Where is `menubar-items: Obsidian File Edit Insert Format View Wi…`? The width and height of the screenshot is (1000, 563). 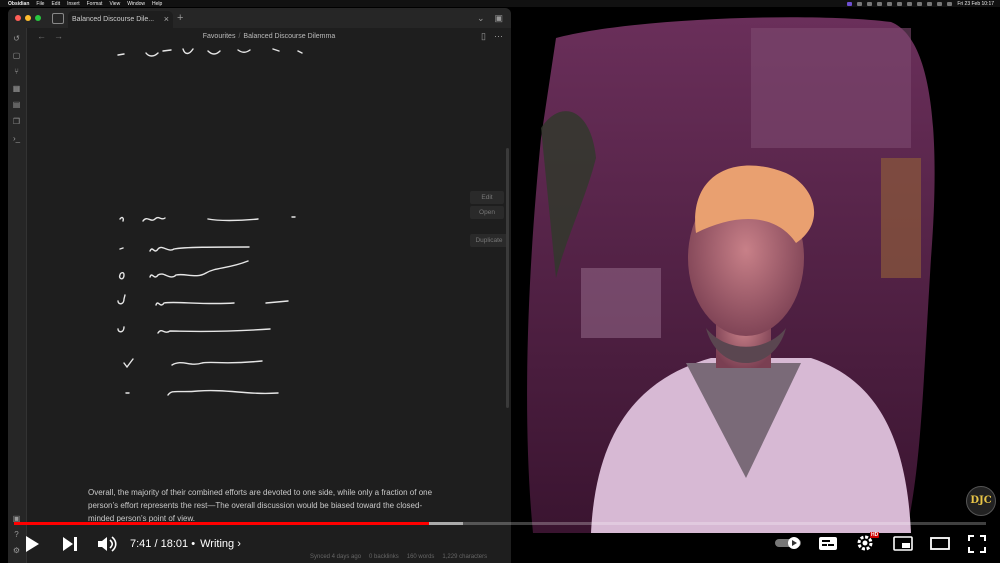
menubar-items: Obsidian File Edit Insert Format View Wi… is located at coordinates (81, 4).